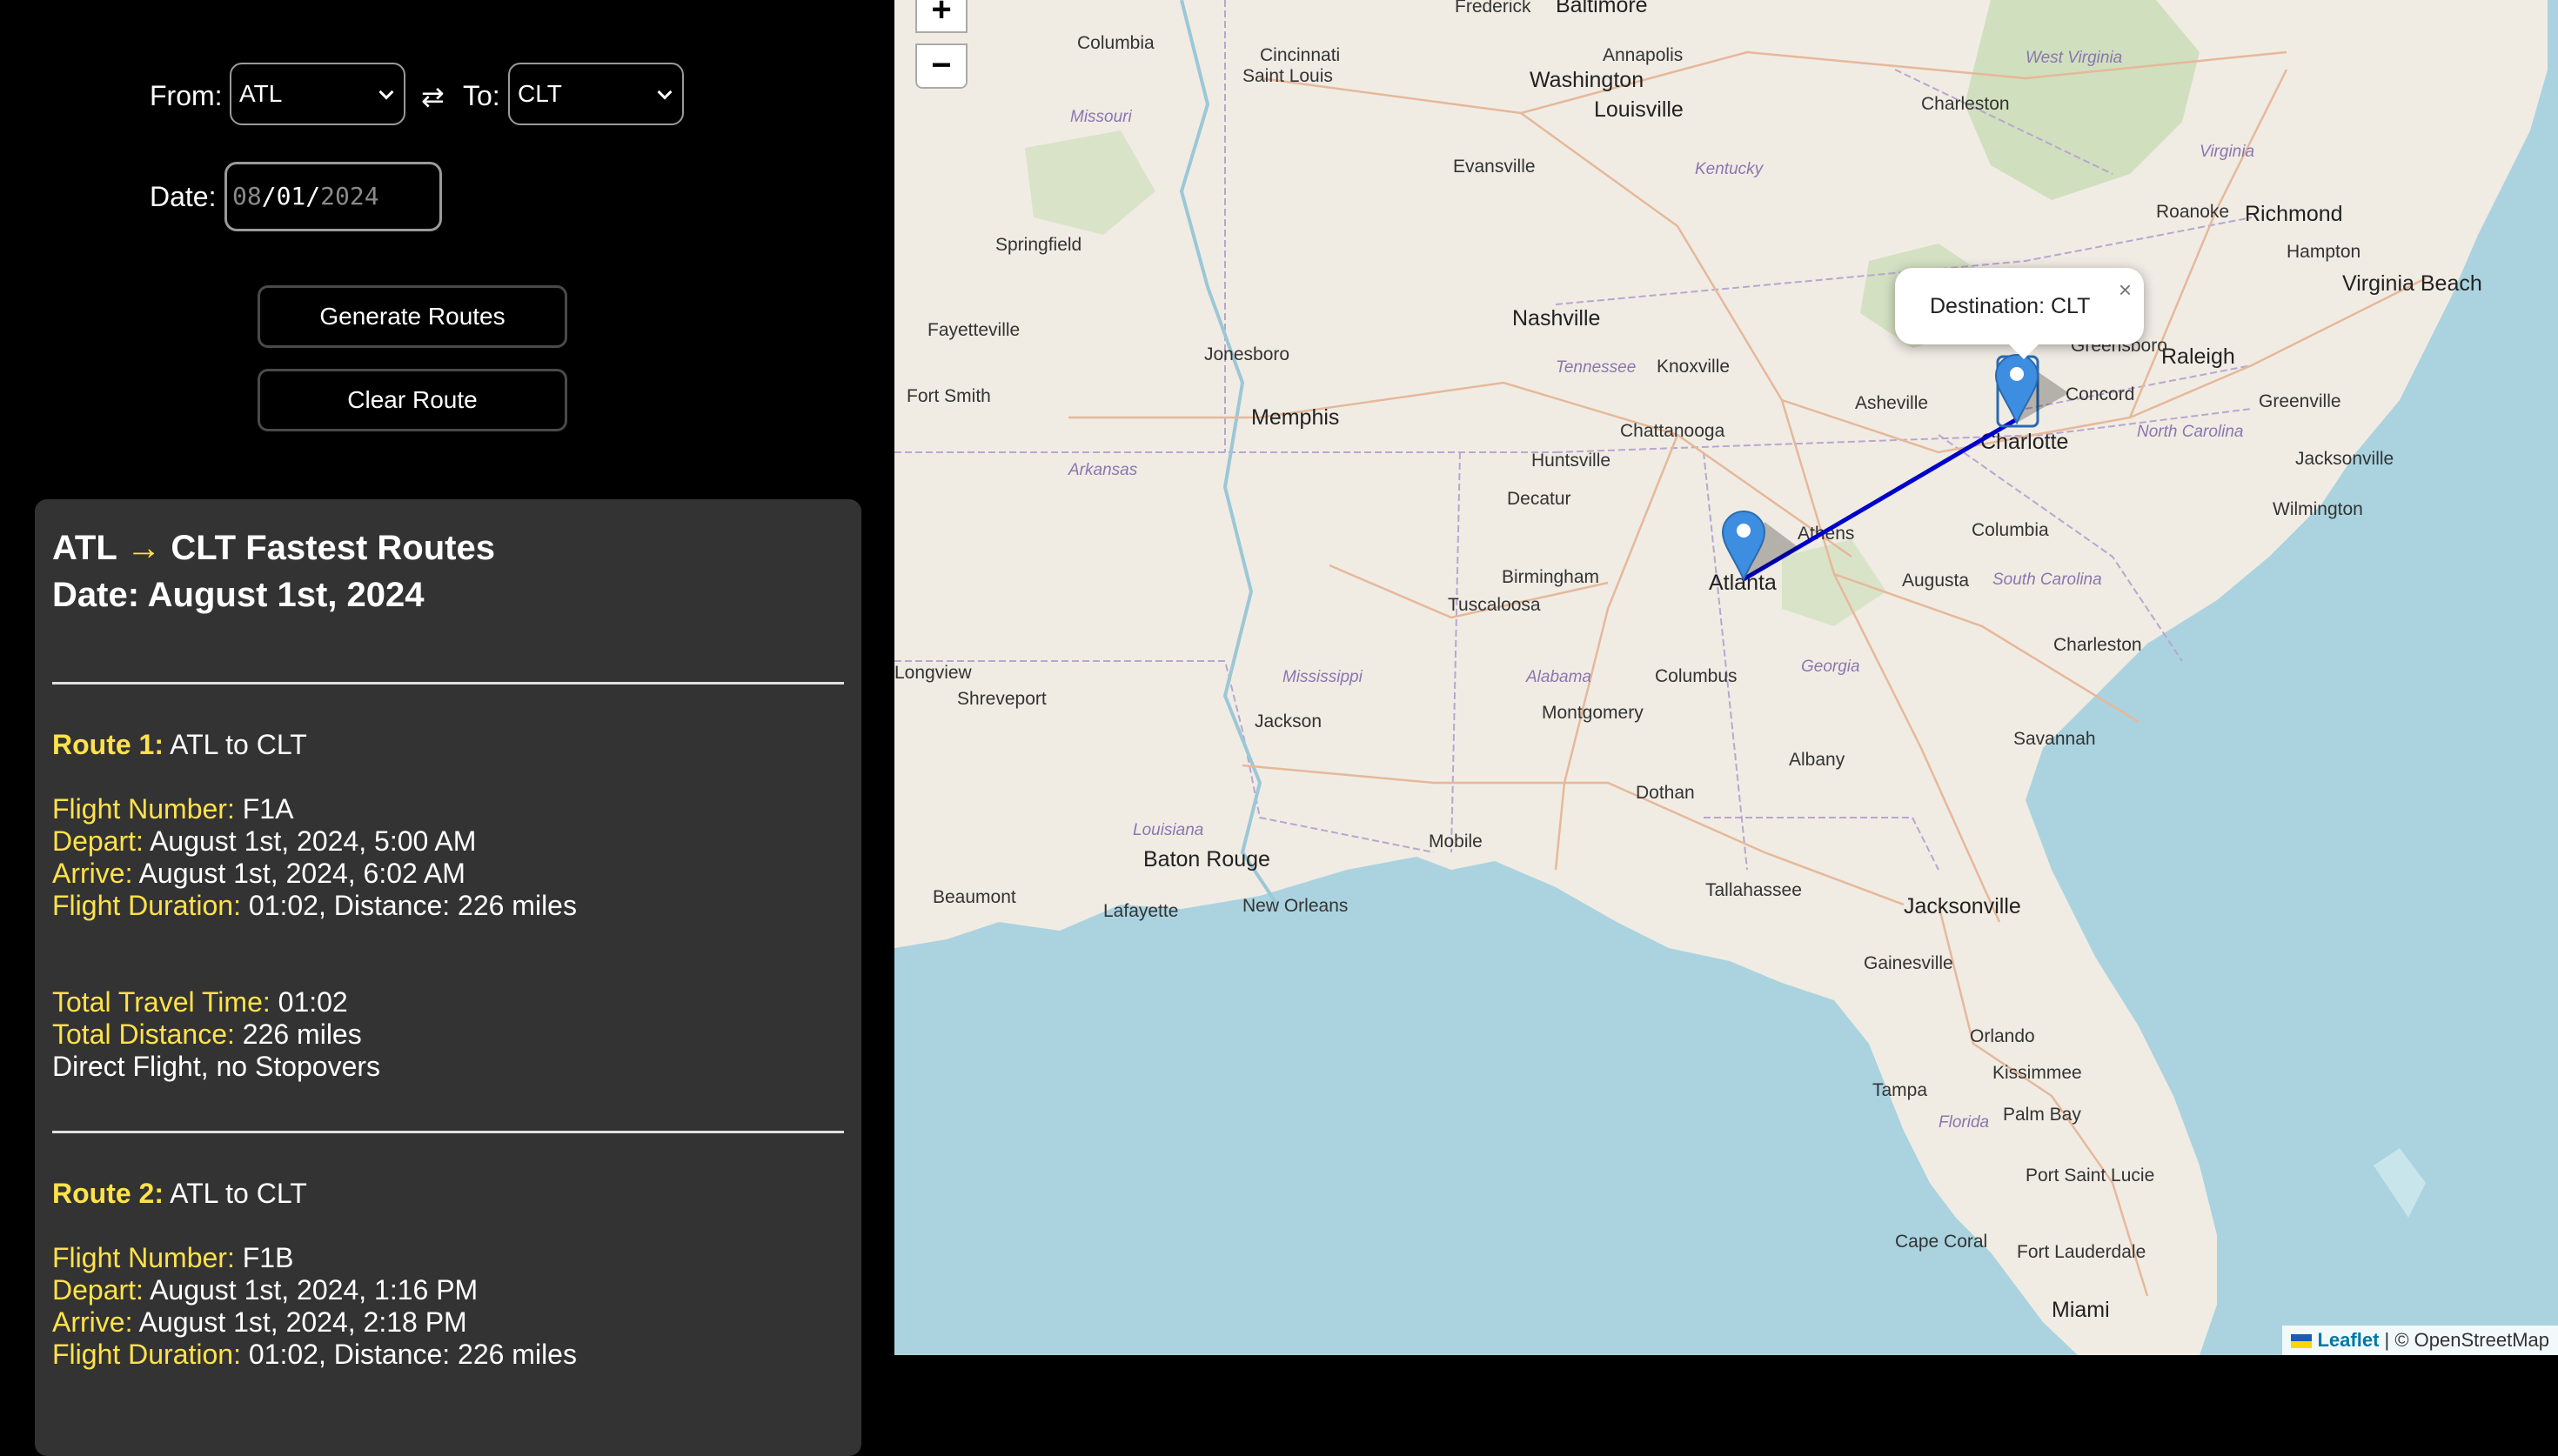 Image resolution: width=2558 pixels, height=1456 pixels. What do you see at coordinates (596, 94) in the screenshot?
I see `to-select: CLT` at bounding box center [596, 94].